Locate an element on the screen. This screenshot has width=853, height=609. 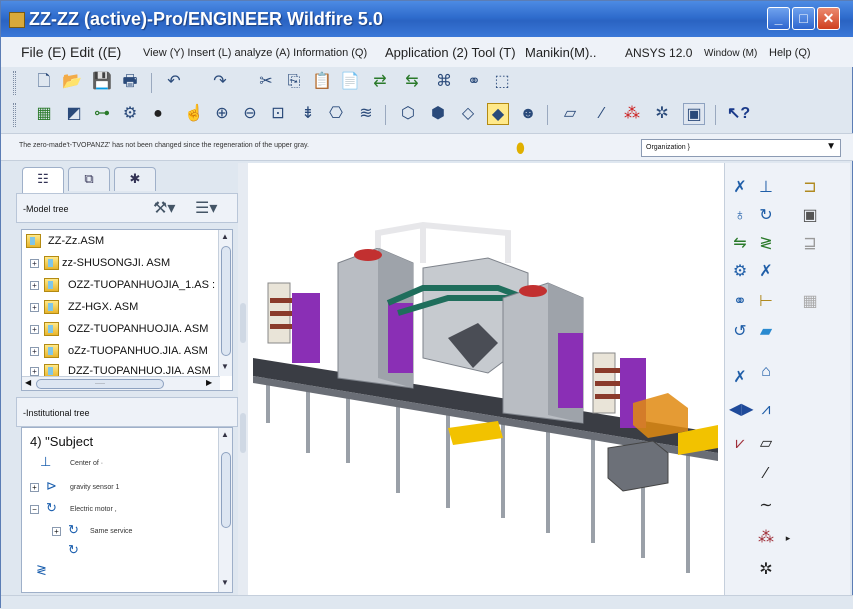
save-icon: 💾 is located at coordinates (102, 82).